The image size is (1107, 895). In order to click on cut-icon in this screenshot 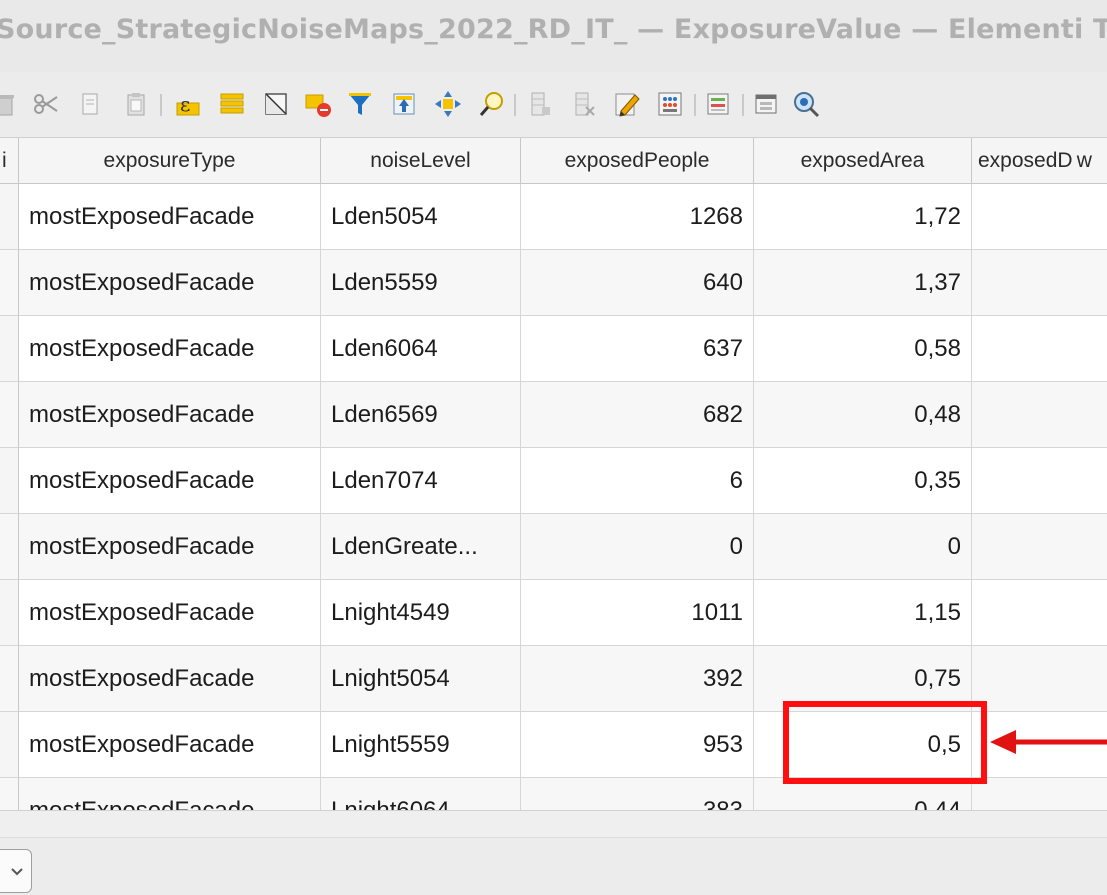, I will do `click(46, 104)`.